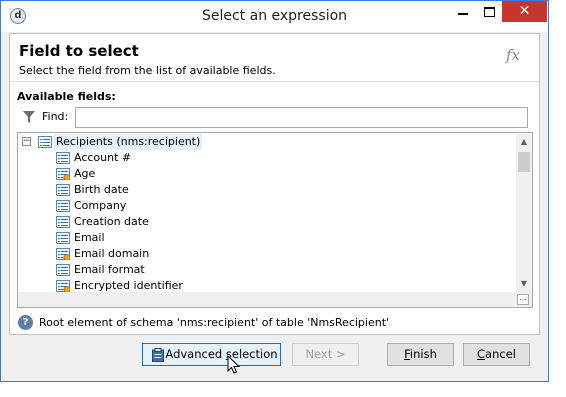 Image resolution: width=566 pixels, height=397 pixels. What do you see at coordinates (195, 354) in the screenshot?
I see `advanced-label-part1: Advanced` at bounding box center [195, 354].